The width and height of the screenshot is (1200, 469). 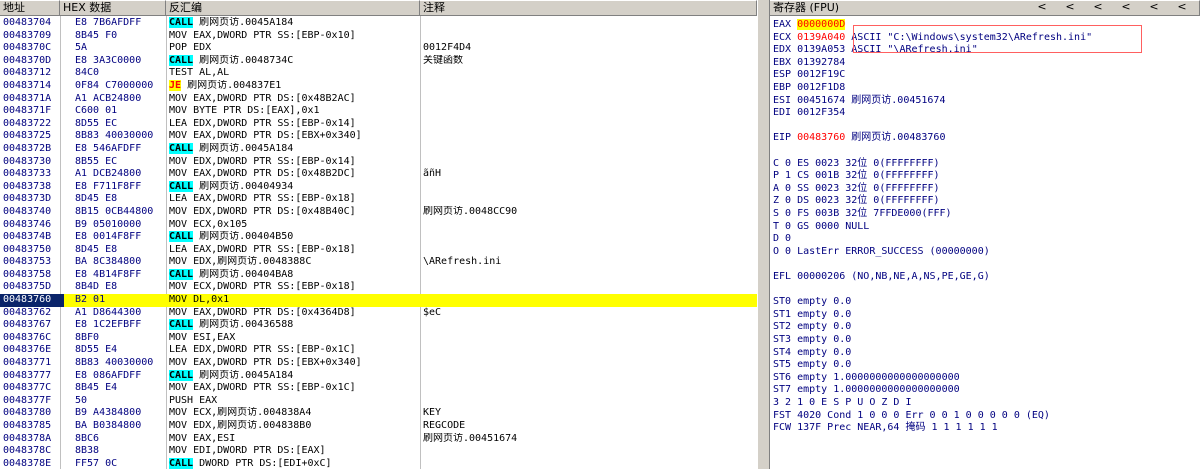 What do you see at coordinates (294, 463) in the screenshot?
I see `code-disasm: CALL DWORD PTR DS:[EDI+0xC]` at bounding box center [294, 463].